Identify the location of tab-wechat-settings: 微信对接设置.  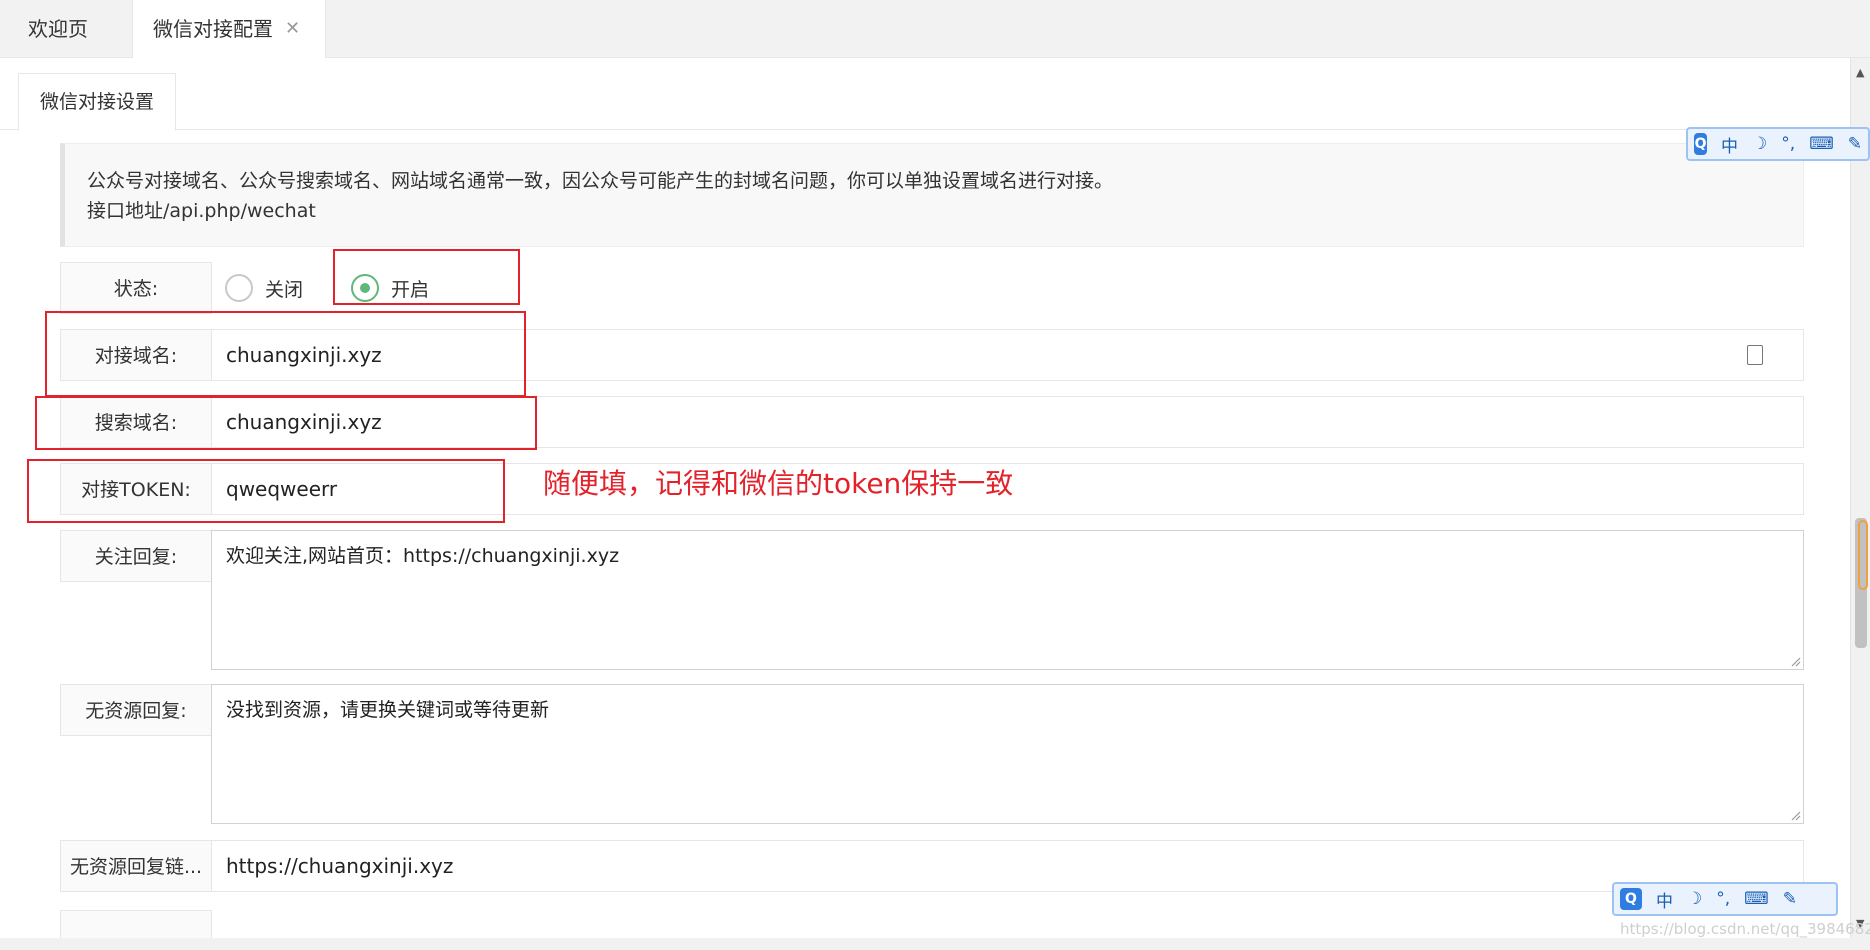
(97, 102).